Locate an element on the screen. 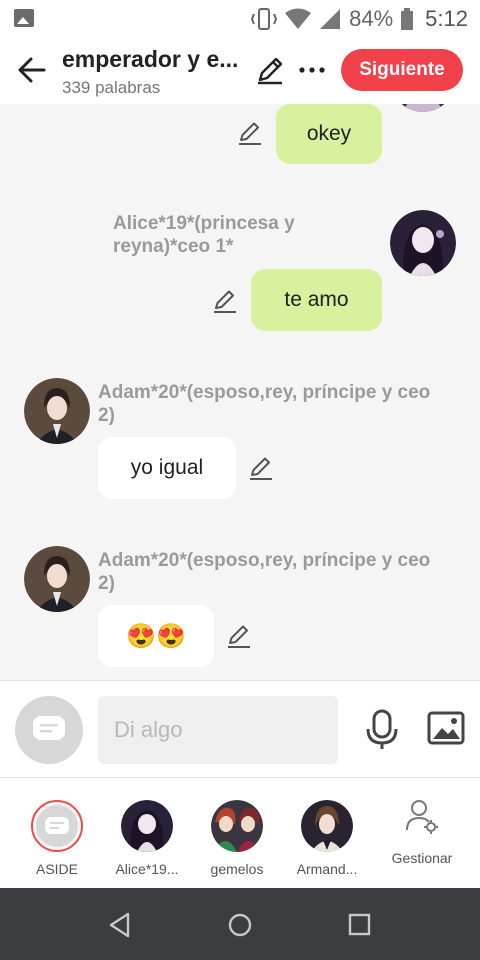  wifi-icon is located at coordinates (298, 18).